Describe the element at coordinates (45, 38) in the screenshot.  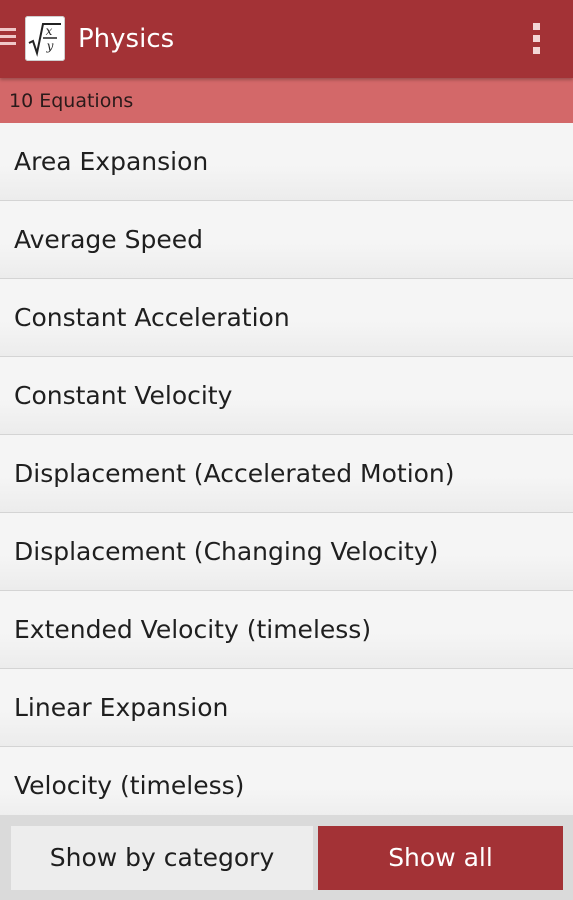
I see `sqrt-fraction-icon: x y` at that location.